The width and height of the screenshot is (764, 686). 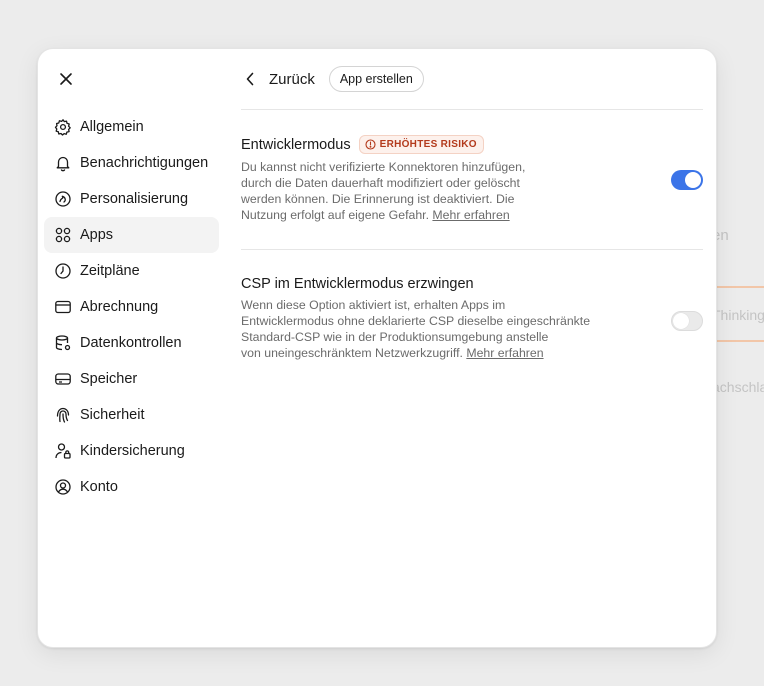 I want to click on apps-grid-icon, so click(x=63, y=235).